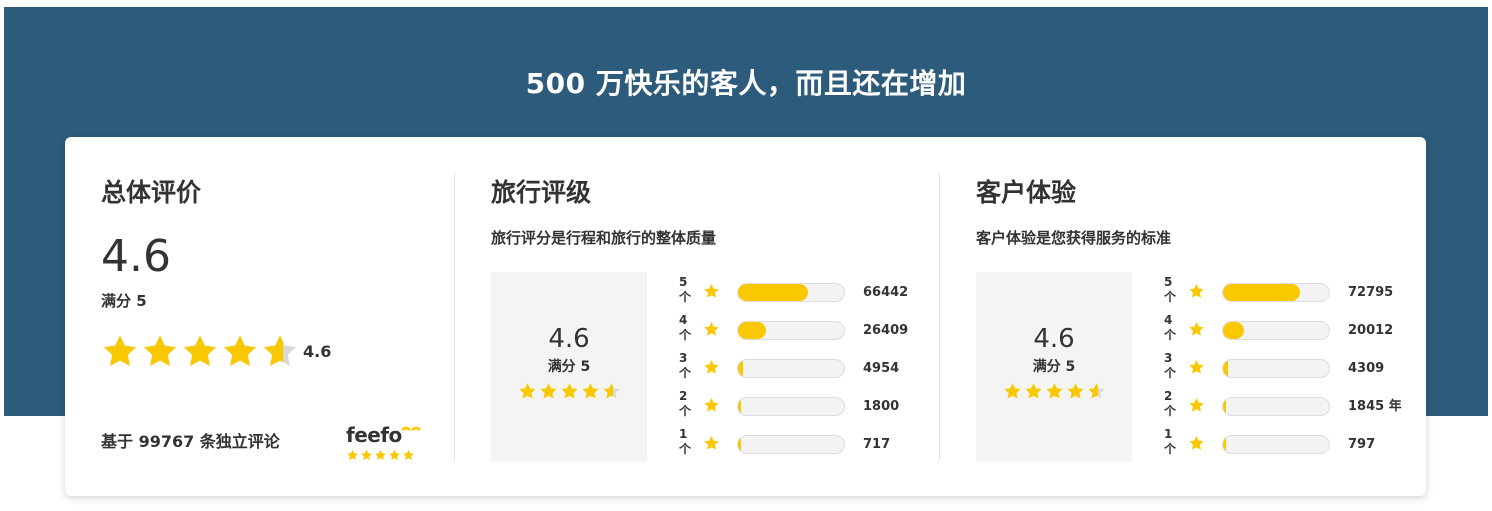 Image resolution: width=1492 pixels, height=511 pixels. What do you see at coordinates (799, 330) in the screenshot?
I see `distribution-row: 4 个 26409` at bounding box center [799, 330].